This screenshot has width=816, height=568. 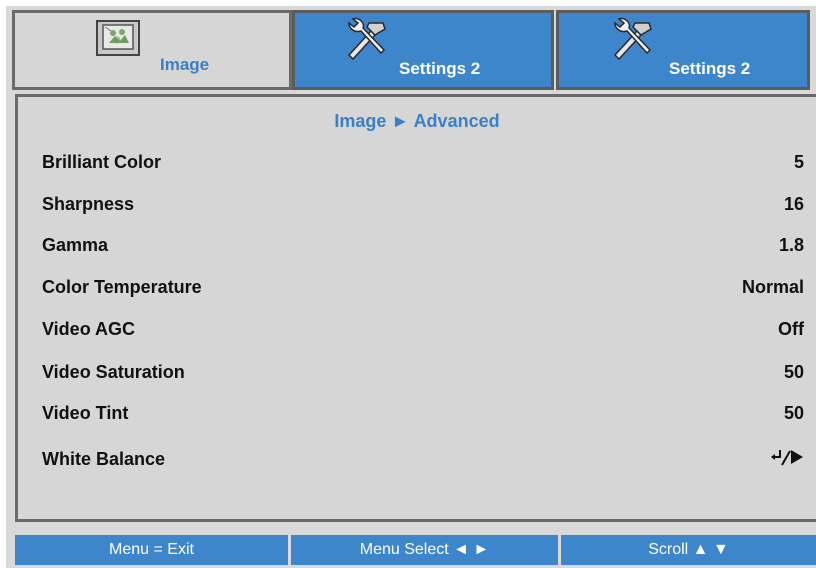 What do you see at coordinates (75, 245) in the screenshot?
I see `menu-item-label: Gamma` at bounding box center [75, 245].